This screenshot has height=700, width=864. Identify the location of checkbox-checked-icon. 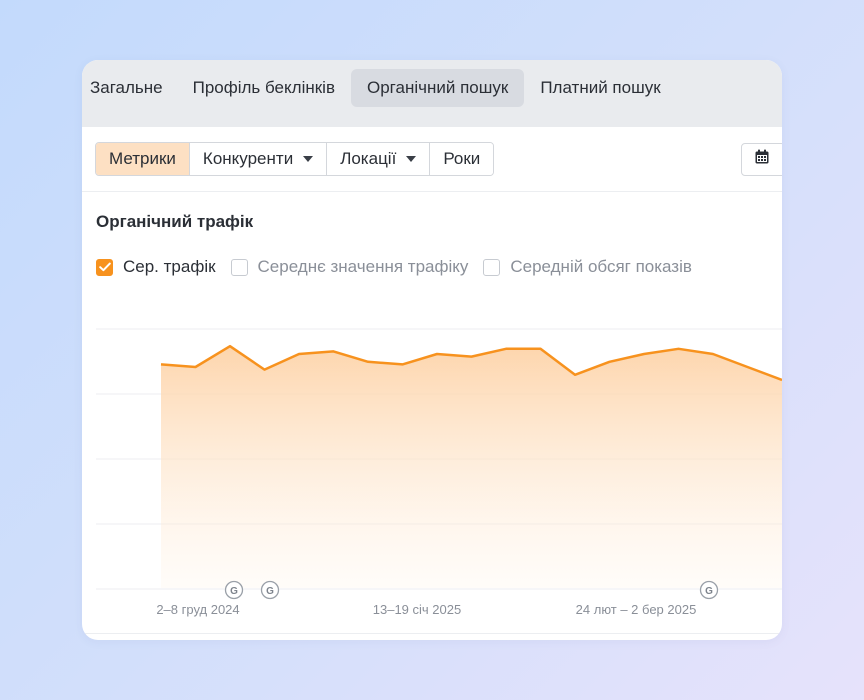
(104, 267).